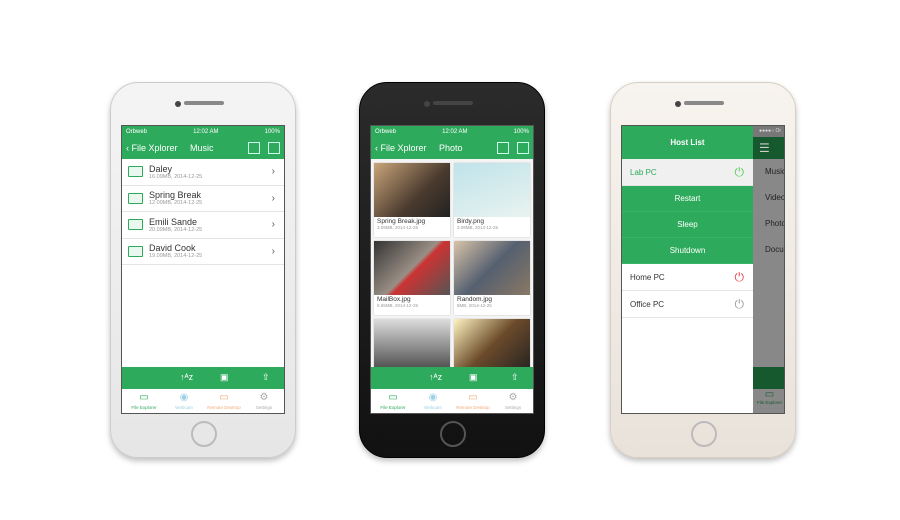  Describe the element at coordinates (513, 397) in the screenshot. I see `gear-icon: ⚙` at that location.